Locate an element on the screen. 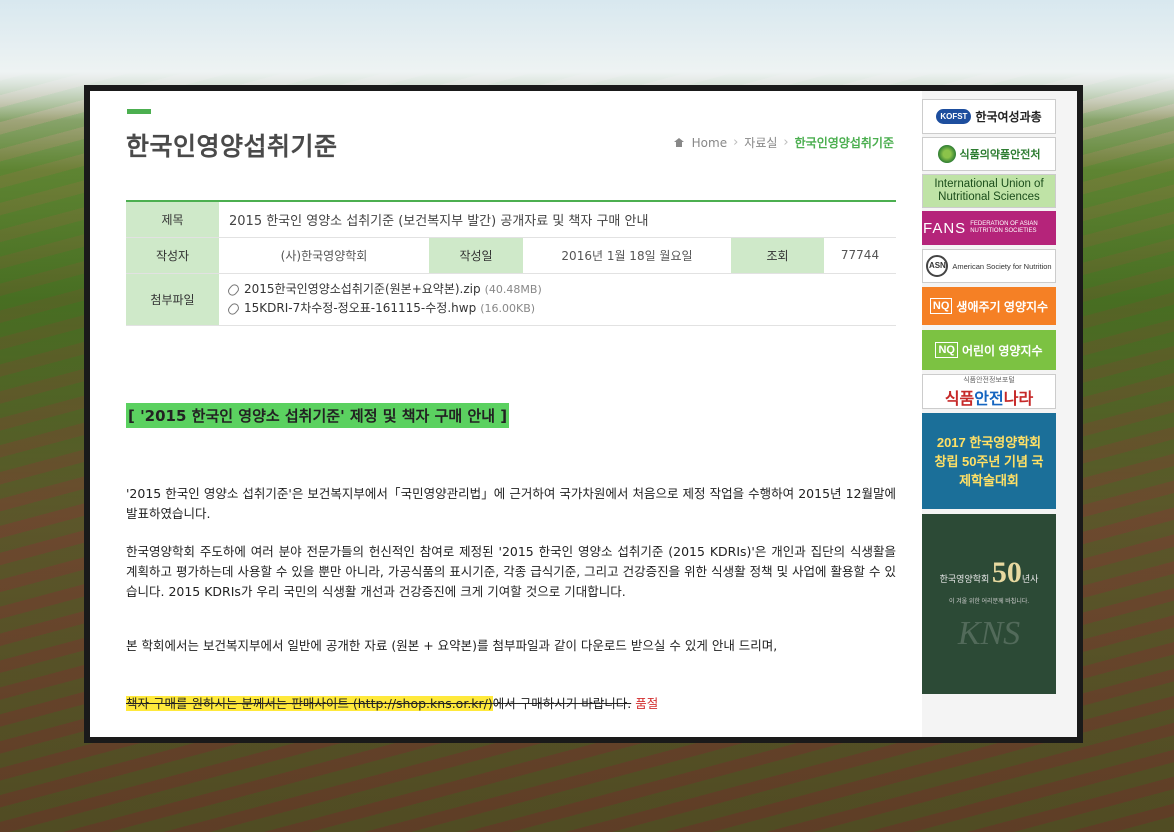  attachment-item: 15KDRI-7차수정-정오표-161115-수정.hwp (16.00KB) is located at coordinates (556, 308).